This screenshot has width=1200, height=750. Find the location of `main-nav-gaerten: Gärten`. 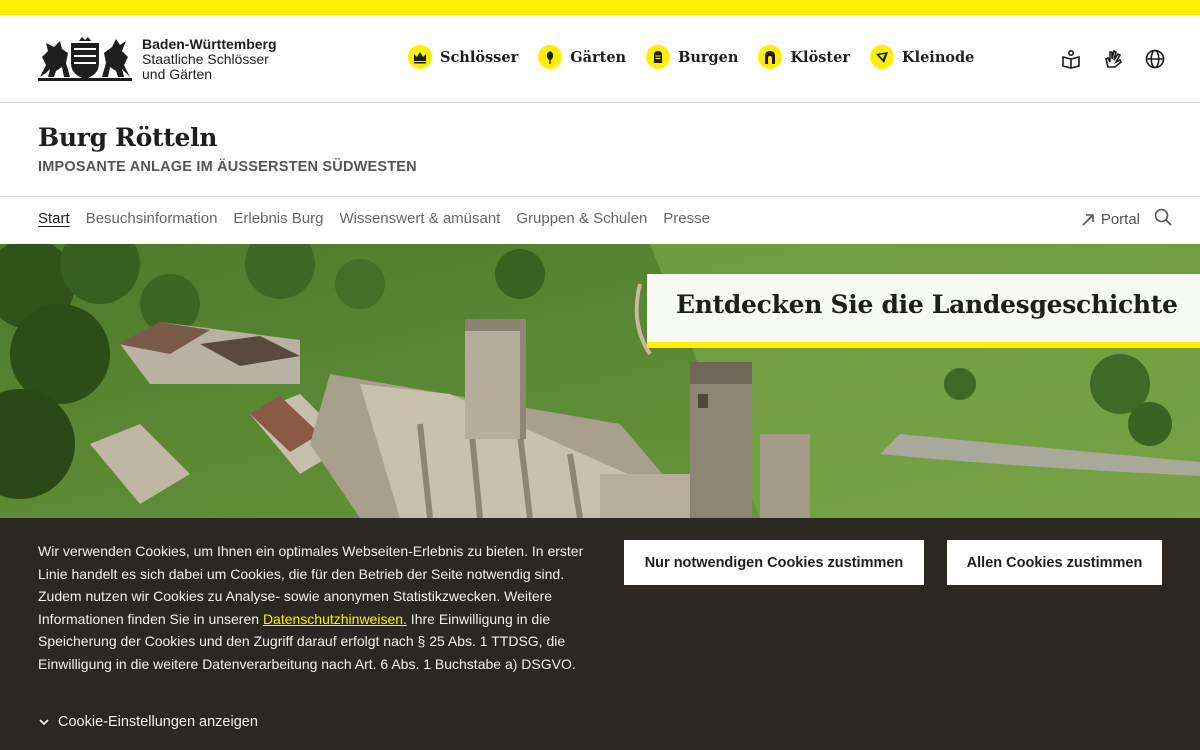

main-nav-gaerten: Gärten is located at coordinates (582, 57).